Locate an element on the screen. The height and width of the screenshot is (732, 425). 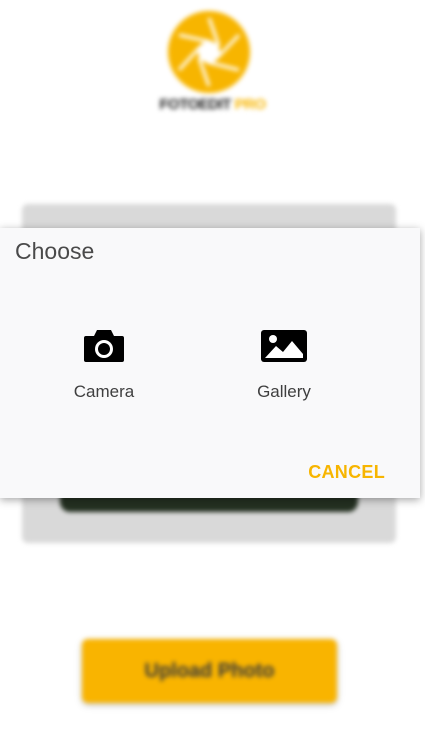
upload-photo-button: Upload Photo is located at coordinates (209, 671).